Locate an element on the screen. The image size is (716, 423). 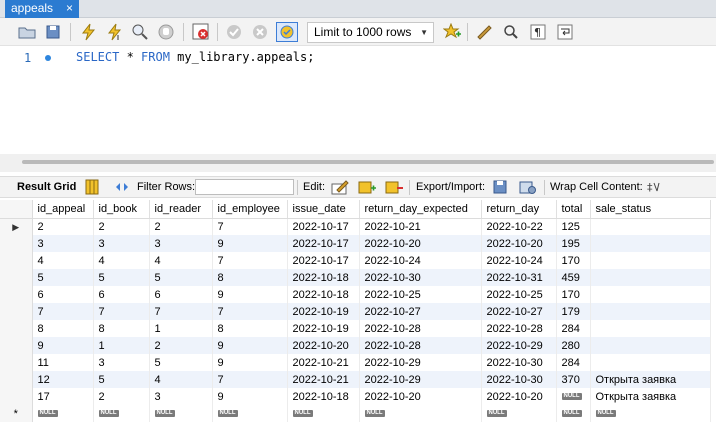
column-header-id-reader: id_reader is located at coordinates (181, 209).